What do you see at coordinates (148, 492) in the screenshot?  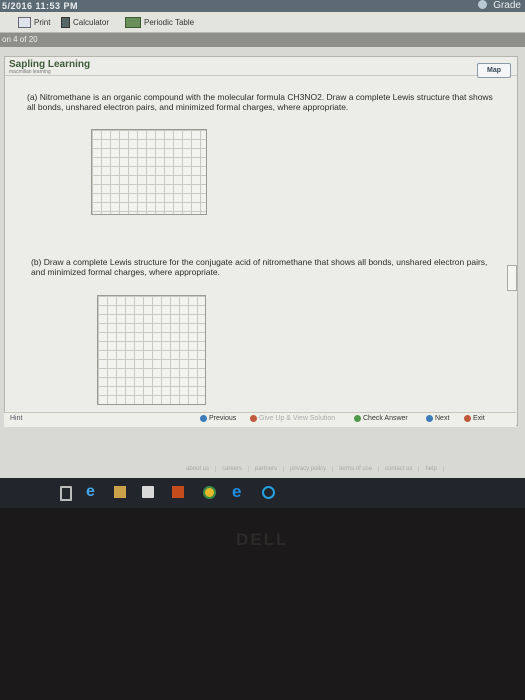 I see `store-icon` at bounding box center [148, 492].